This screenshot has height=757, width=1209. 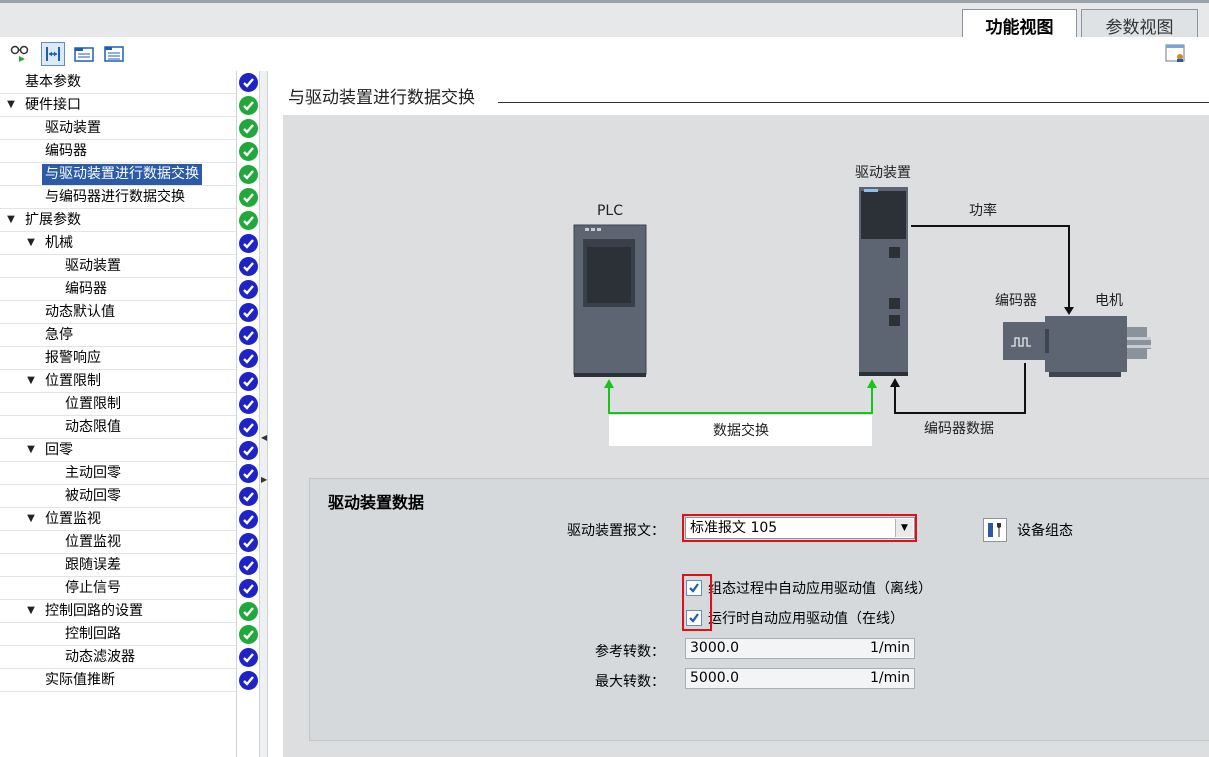 What do you see at coordinates (604, 54) in the screenshot?
I see `toolbar` at bounding box center [604, 54].